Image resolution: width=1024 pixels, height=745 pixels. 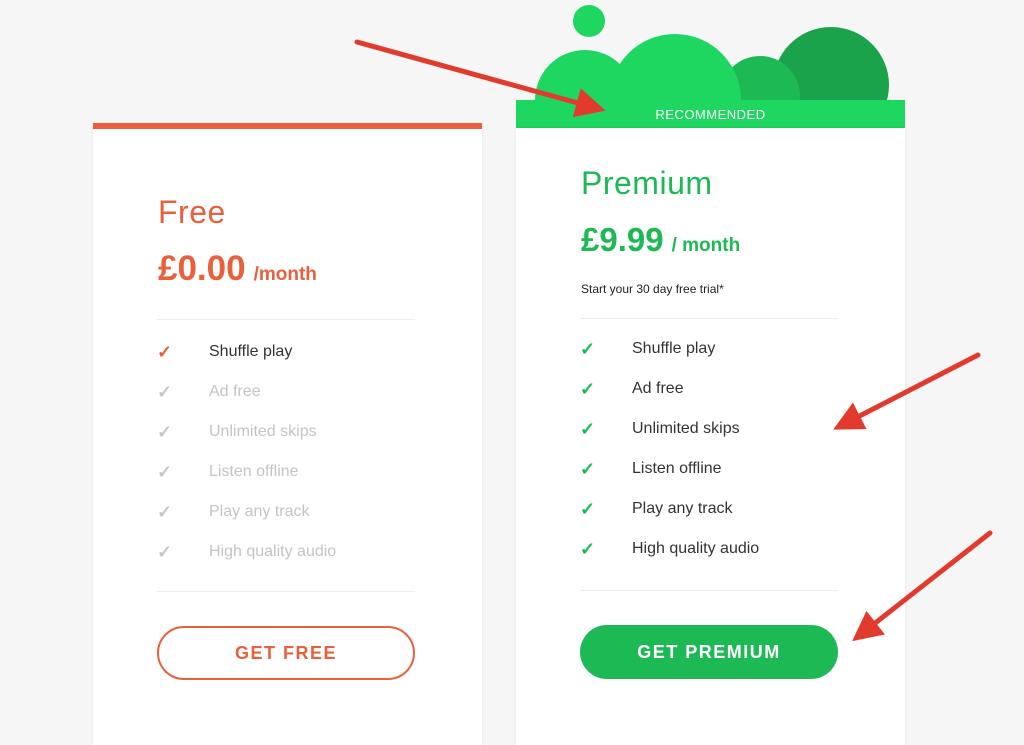 I want to click on price-amount: £0.00, so click(x=202, y=268).